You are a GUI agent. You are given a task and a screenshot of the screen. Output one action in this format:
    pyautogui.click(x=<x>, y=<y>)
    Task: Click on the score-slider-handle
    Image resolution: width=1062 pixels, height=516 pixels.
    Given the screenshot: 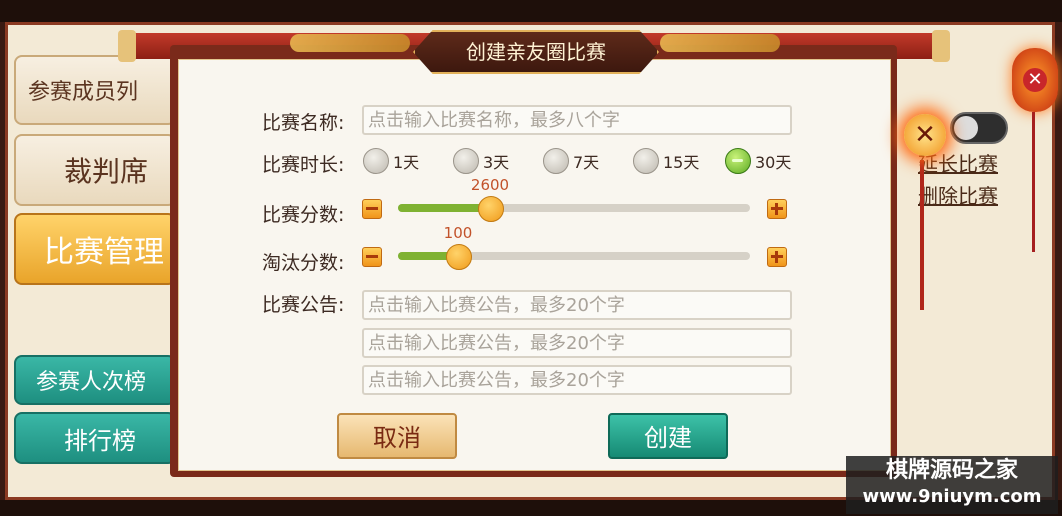 What is the action you would take?
    pyautogui.click(x=491, y=209)
    